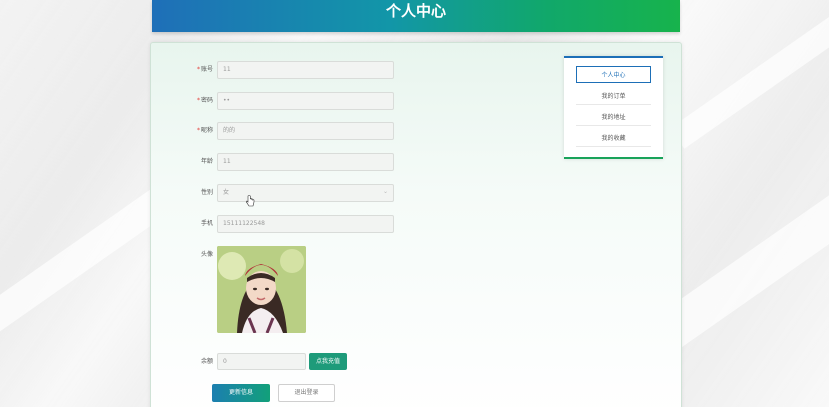  What do you see at coordinates (613, 117) in the screenshot?
I see `sidebar-item-address: 我的地址` at bounding box center [613, 117].